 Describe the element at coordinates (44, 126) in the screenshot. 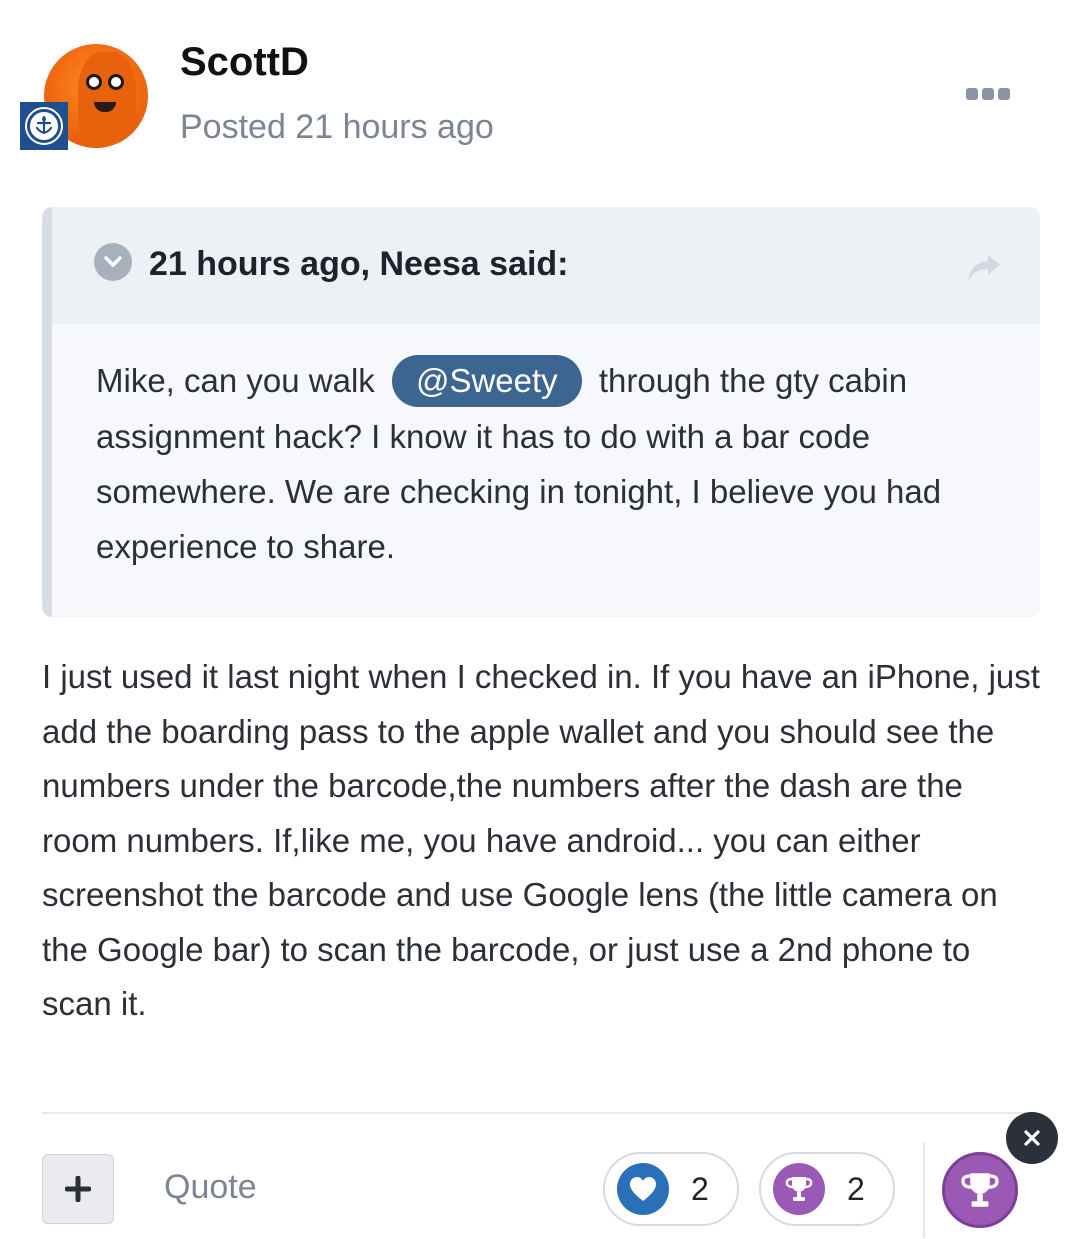

I see `group-badge-icon` at that location.